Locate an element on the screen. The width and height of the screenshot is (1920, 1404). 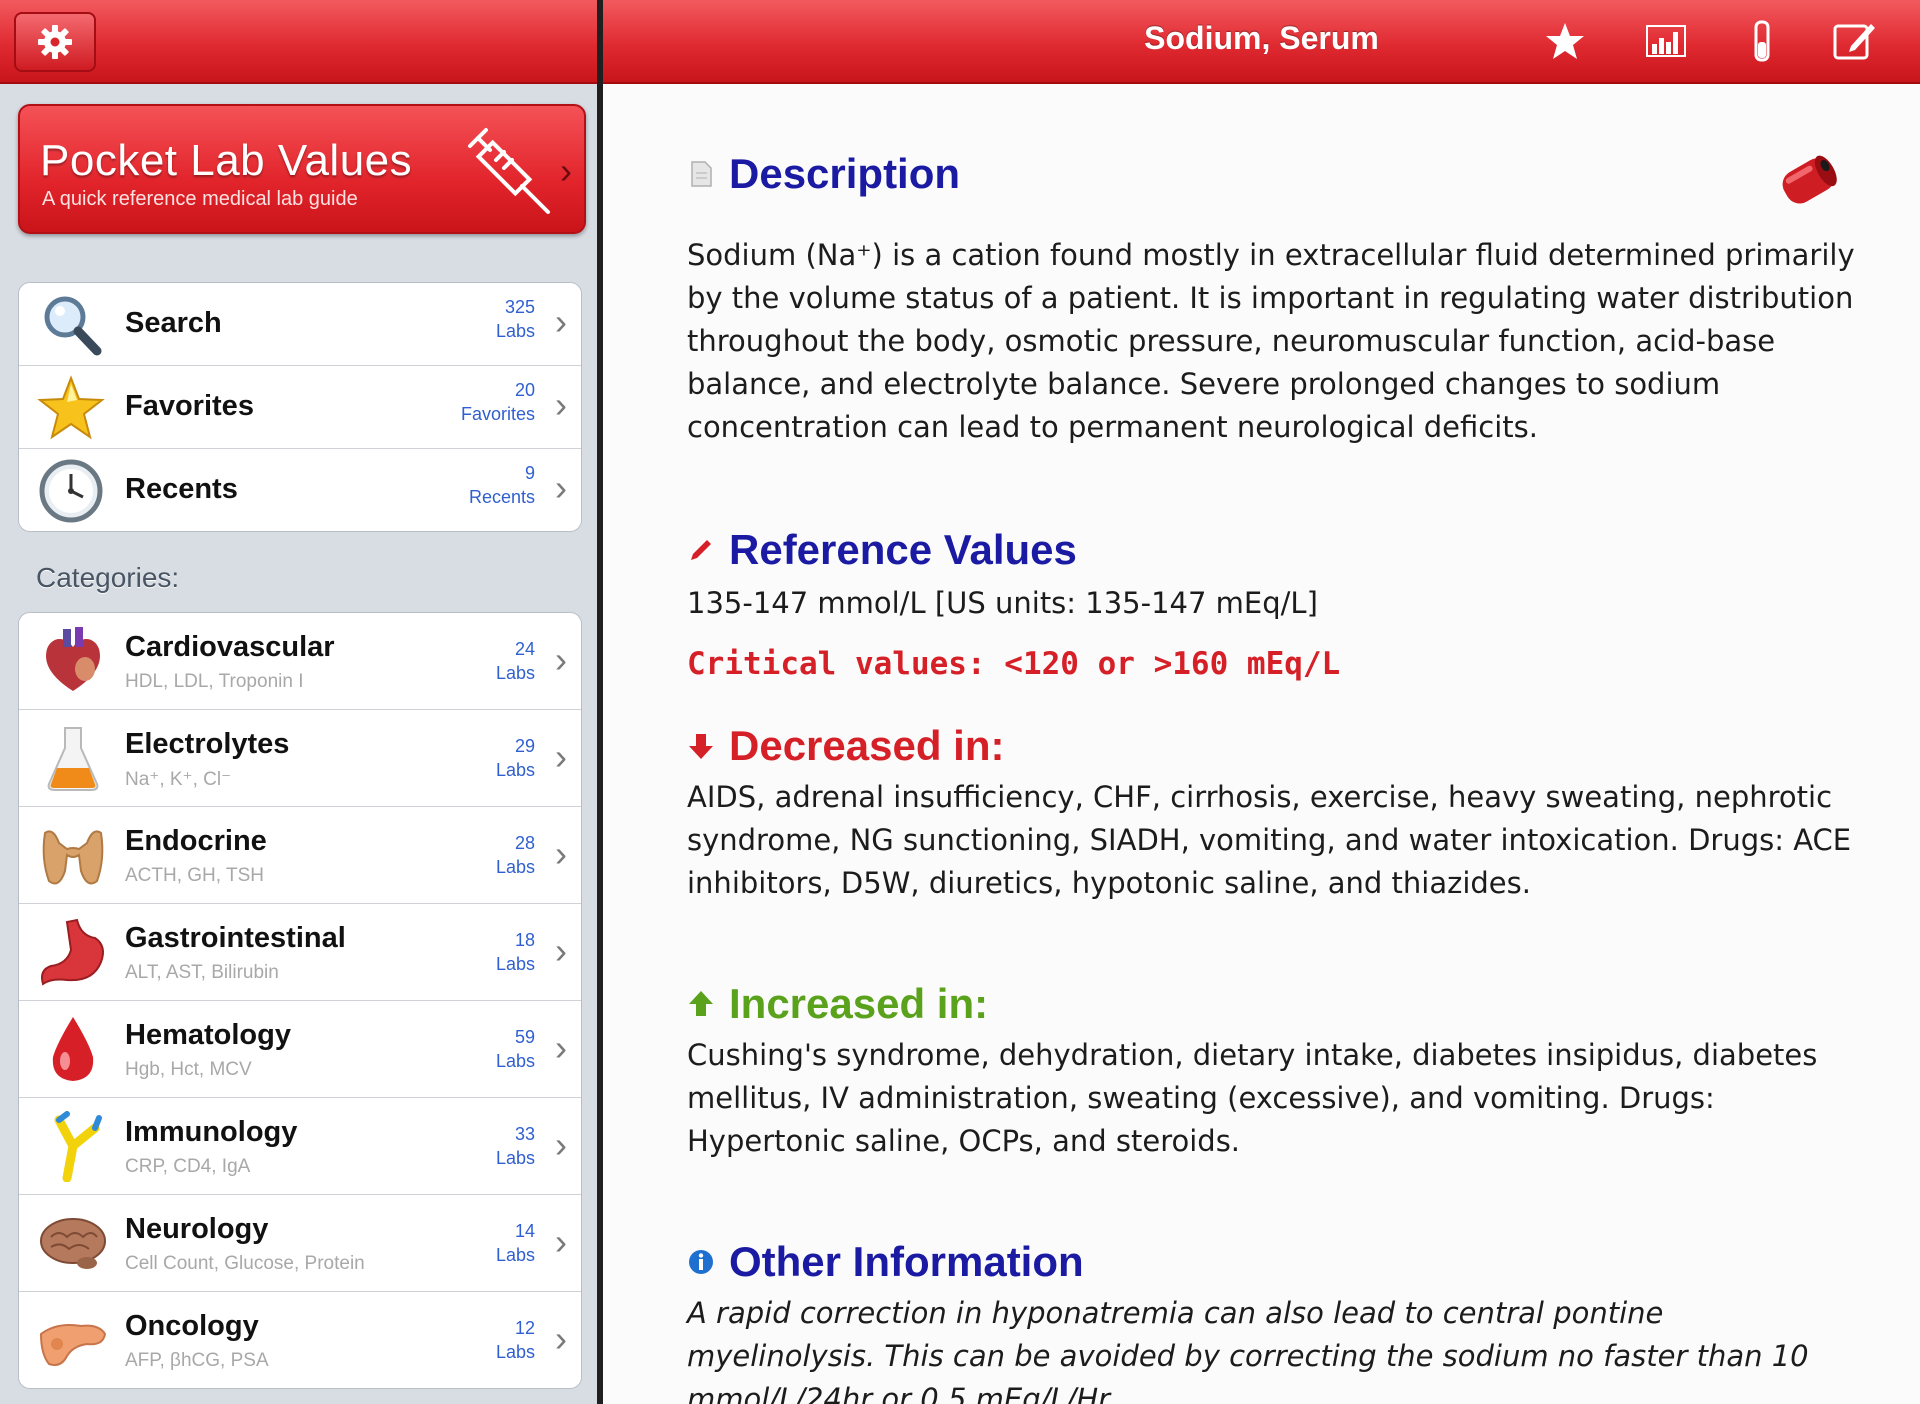
thyroid-icon is located at coordinates (73, 857).